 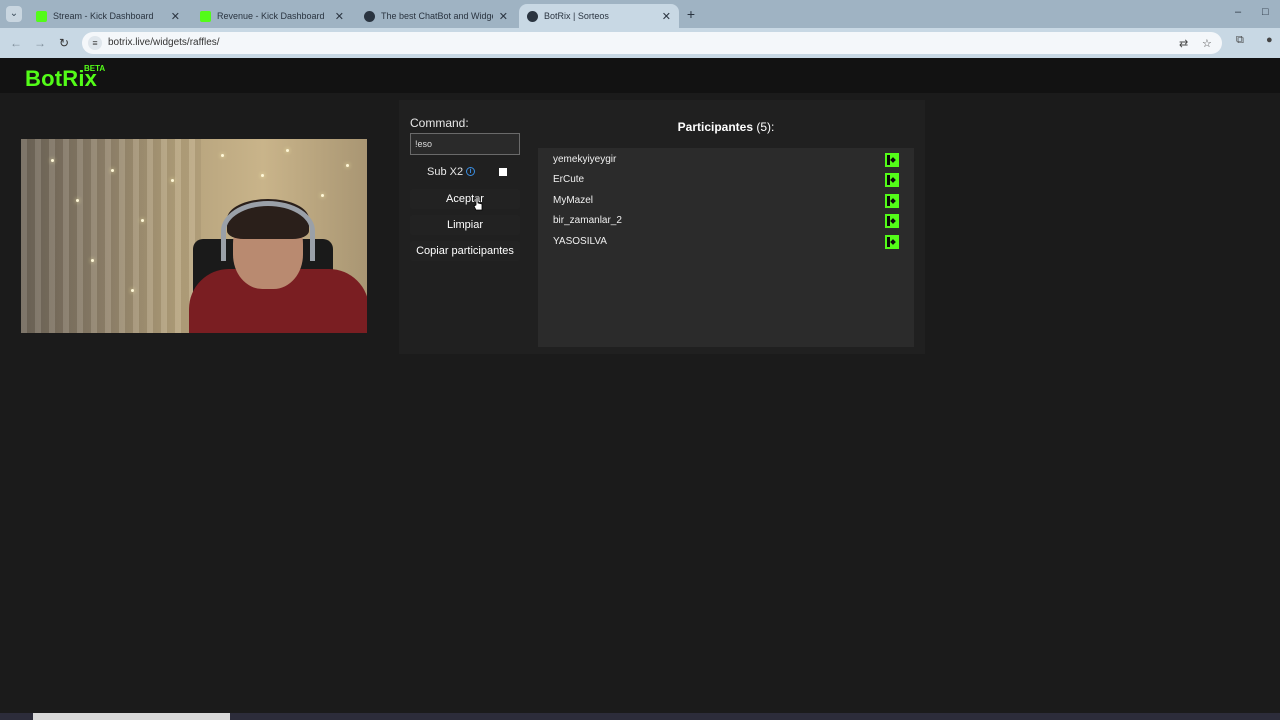 What do you see at coordinates (465, 225) in the screenshot?
I see `clear-button: Limpiar` at bounding box center [465, 225].